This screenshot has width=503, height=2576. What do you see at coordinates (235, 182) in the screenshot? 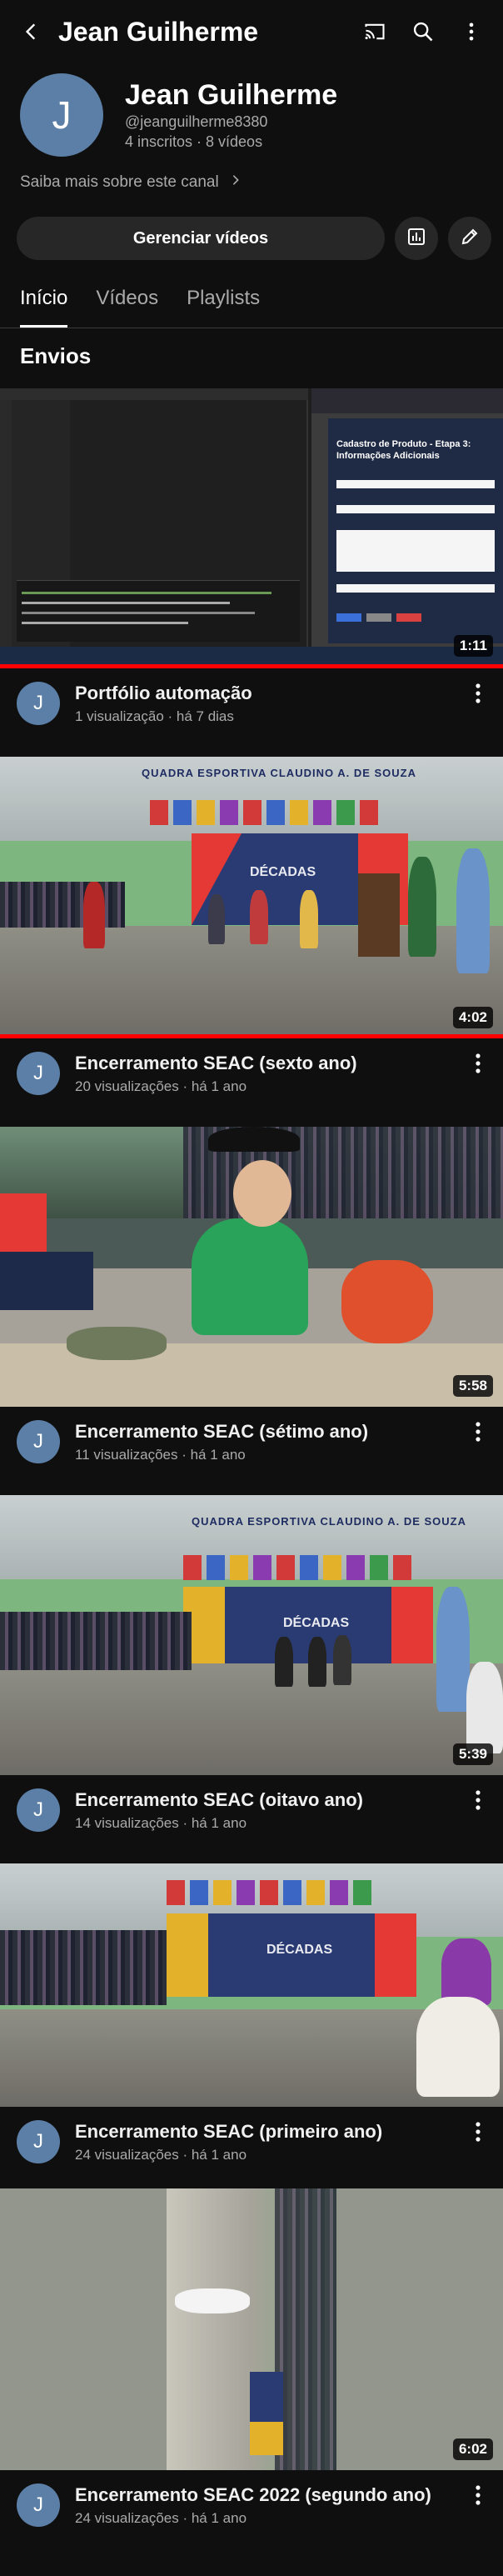
I see `chevron-right-icon` at bounding box center [235, 182].